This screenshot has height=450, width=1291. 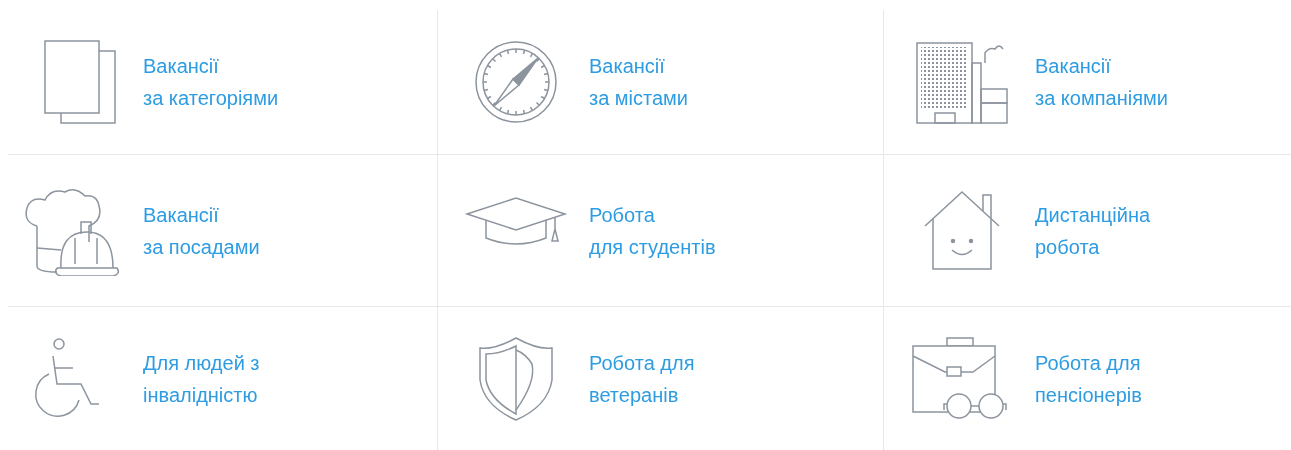 What do you see at coordinates (211, 82) in the screenshot?
I see `category-link: Вакансії за категоріями` at bounding box center [211, 82].